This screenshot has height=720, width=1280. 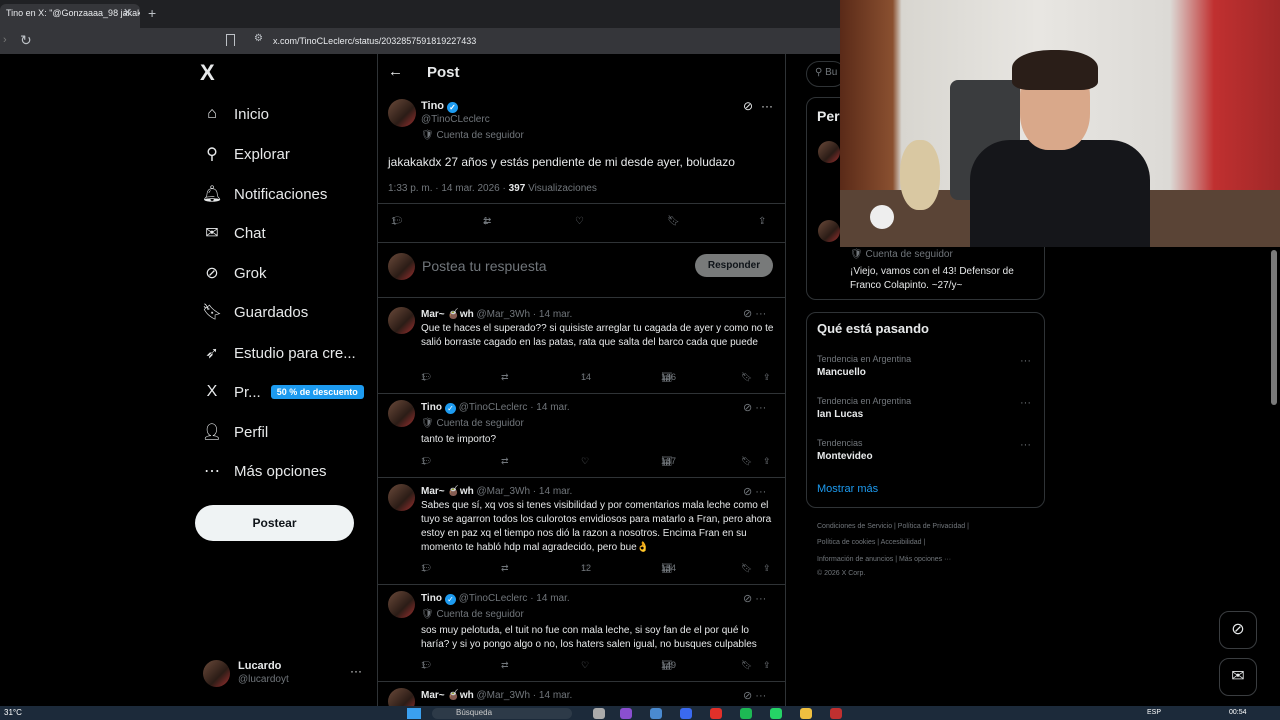 What do you see at coordinates (455, 119) in the screenshot?
I see `author-handle: @TinoCLeclerc` at bounding box center [455, 119].